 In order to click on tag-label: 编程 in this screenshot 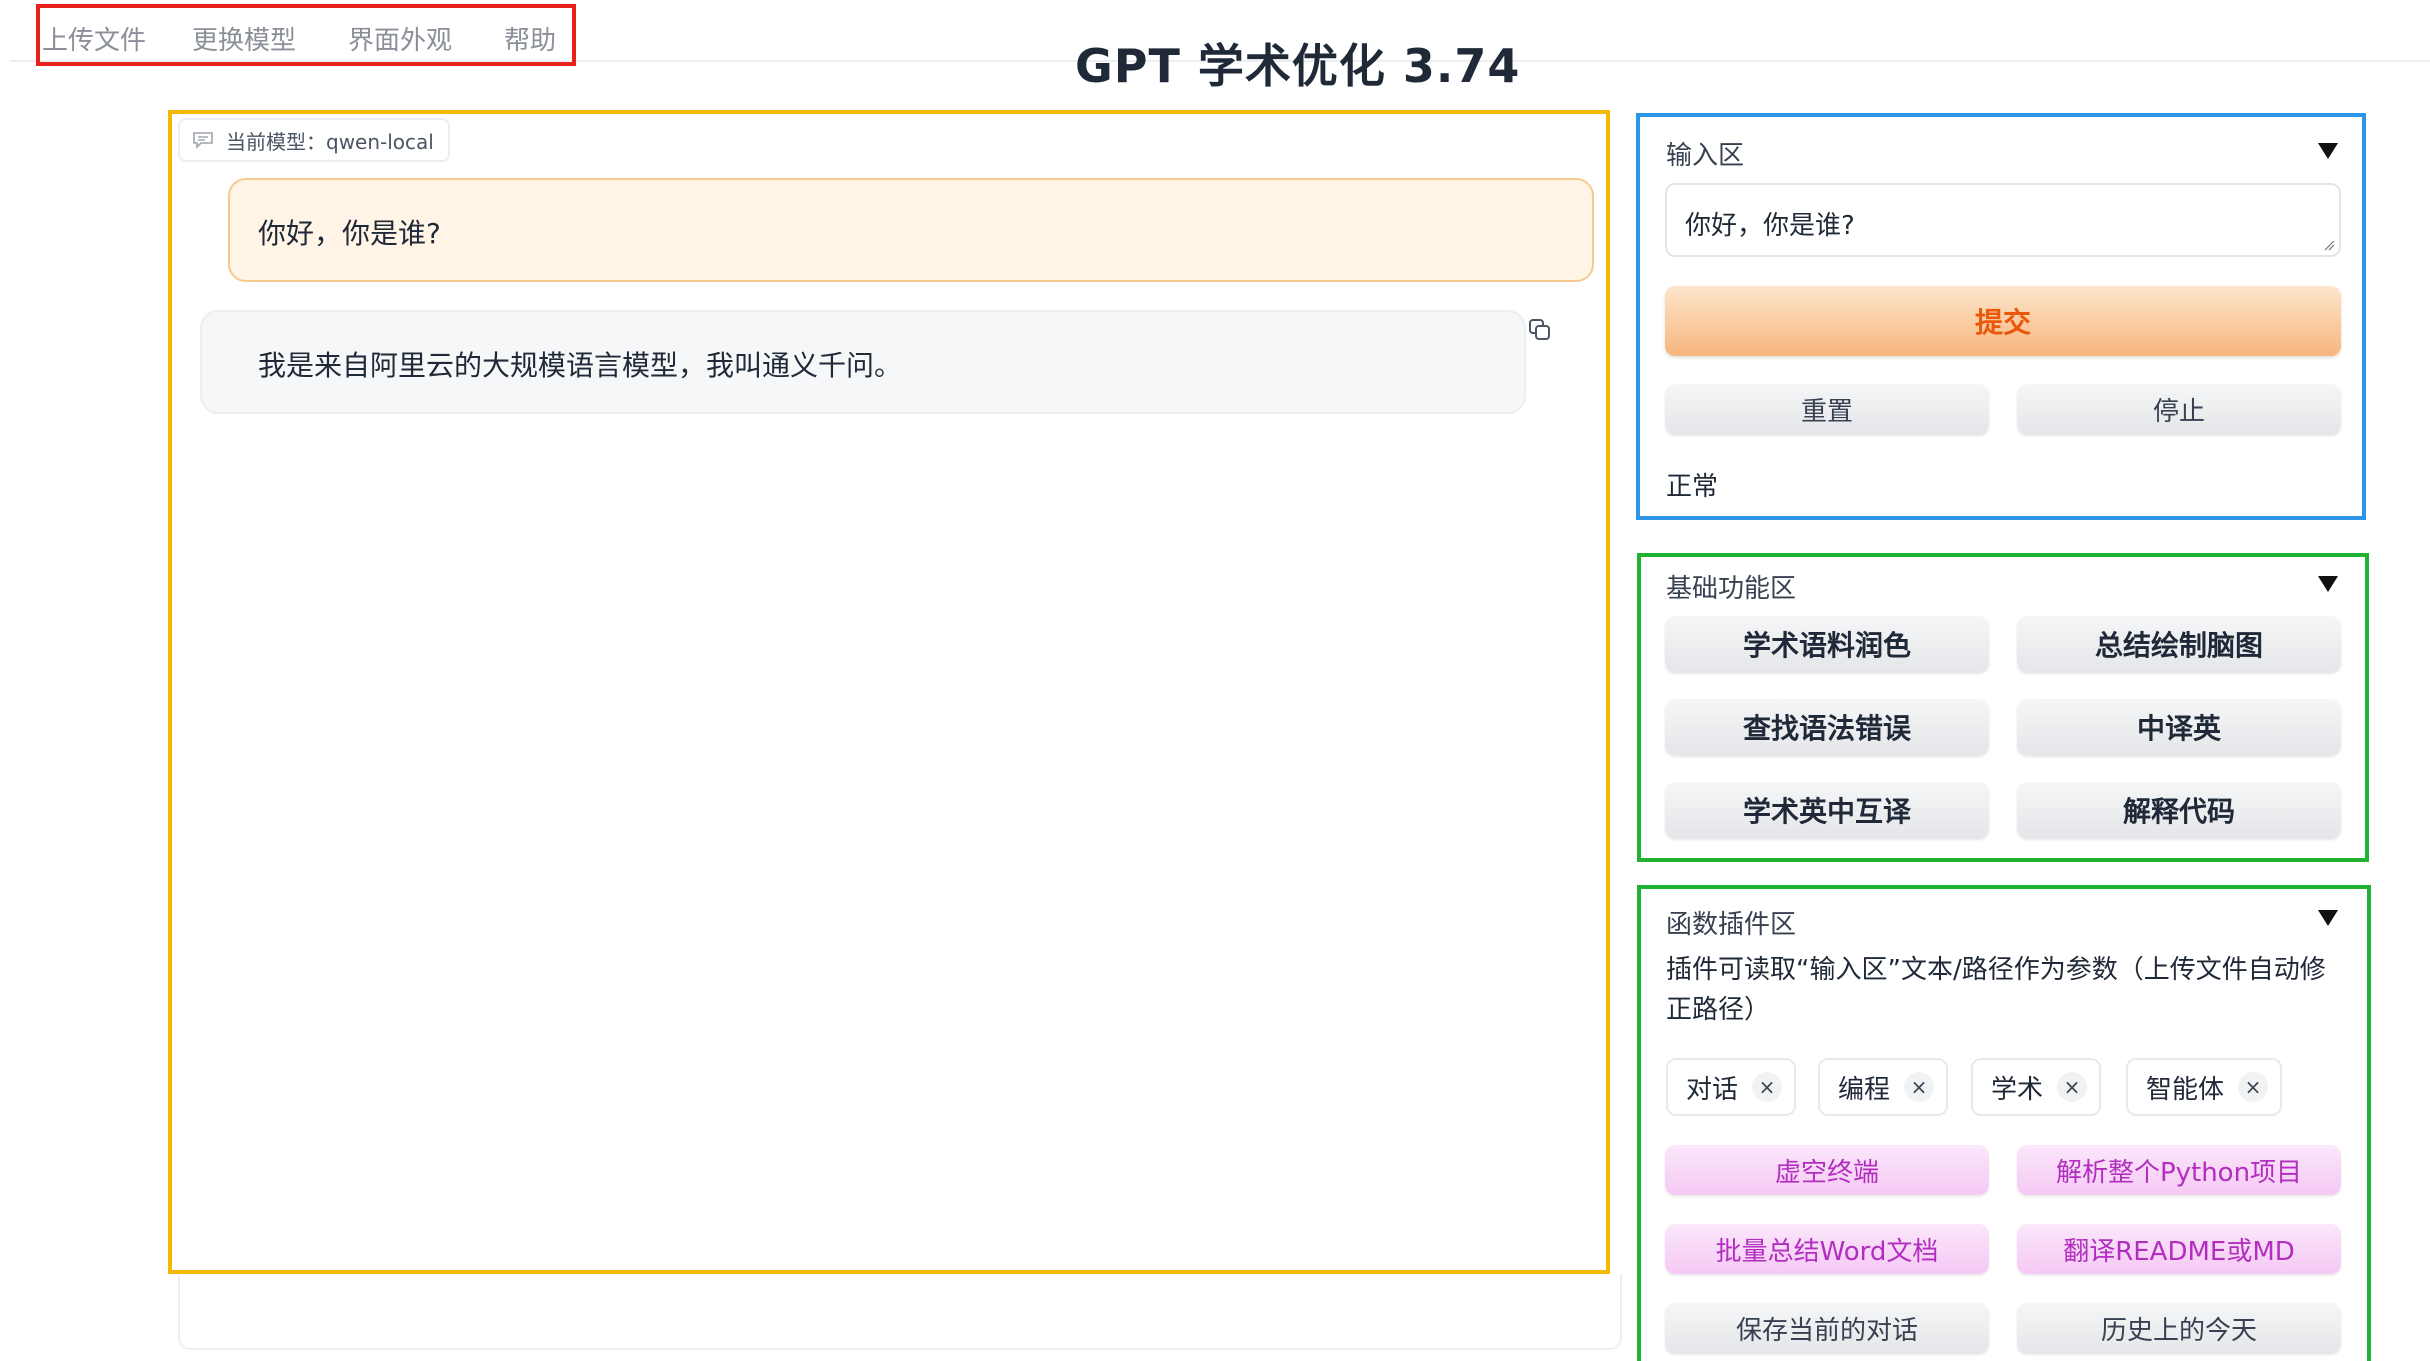, I will do `click(1864, 1089)`.